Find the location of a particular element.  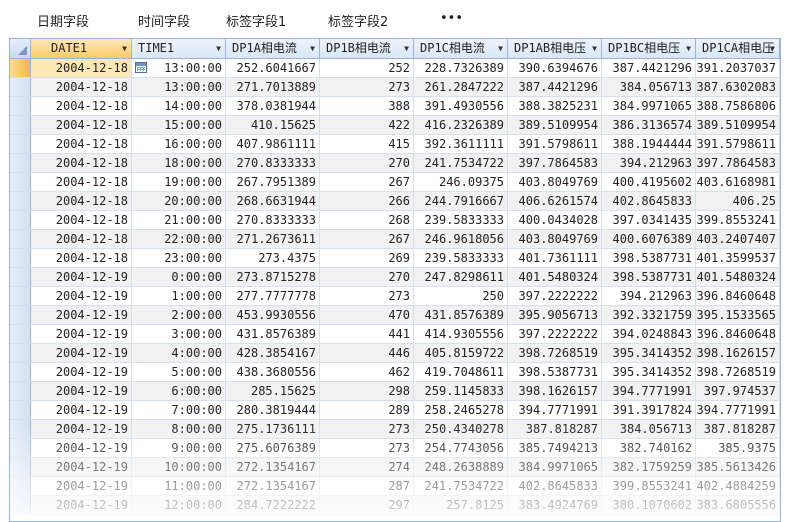

cell-7: 399.8553241 is located at coordinates (649, 486).